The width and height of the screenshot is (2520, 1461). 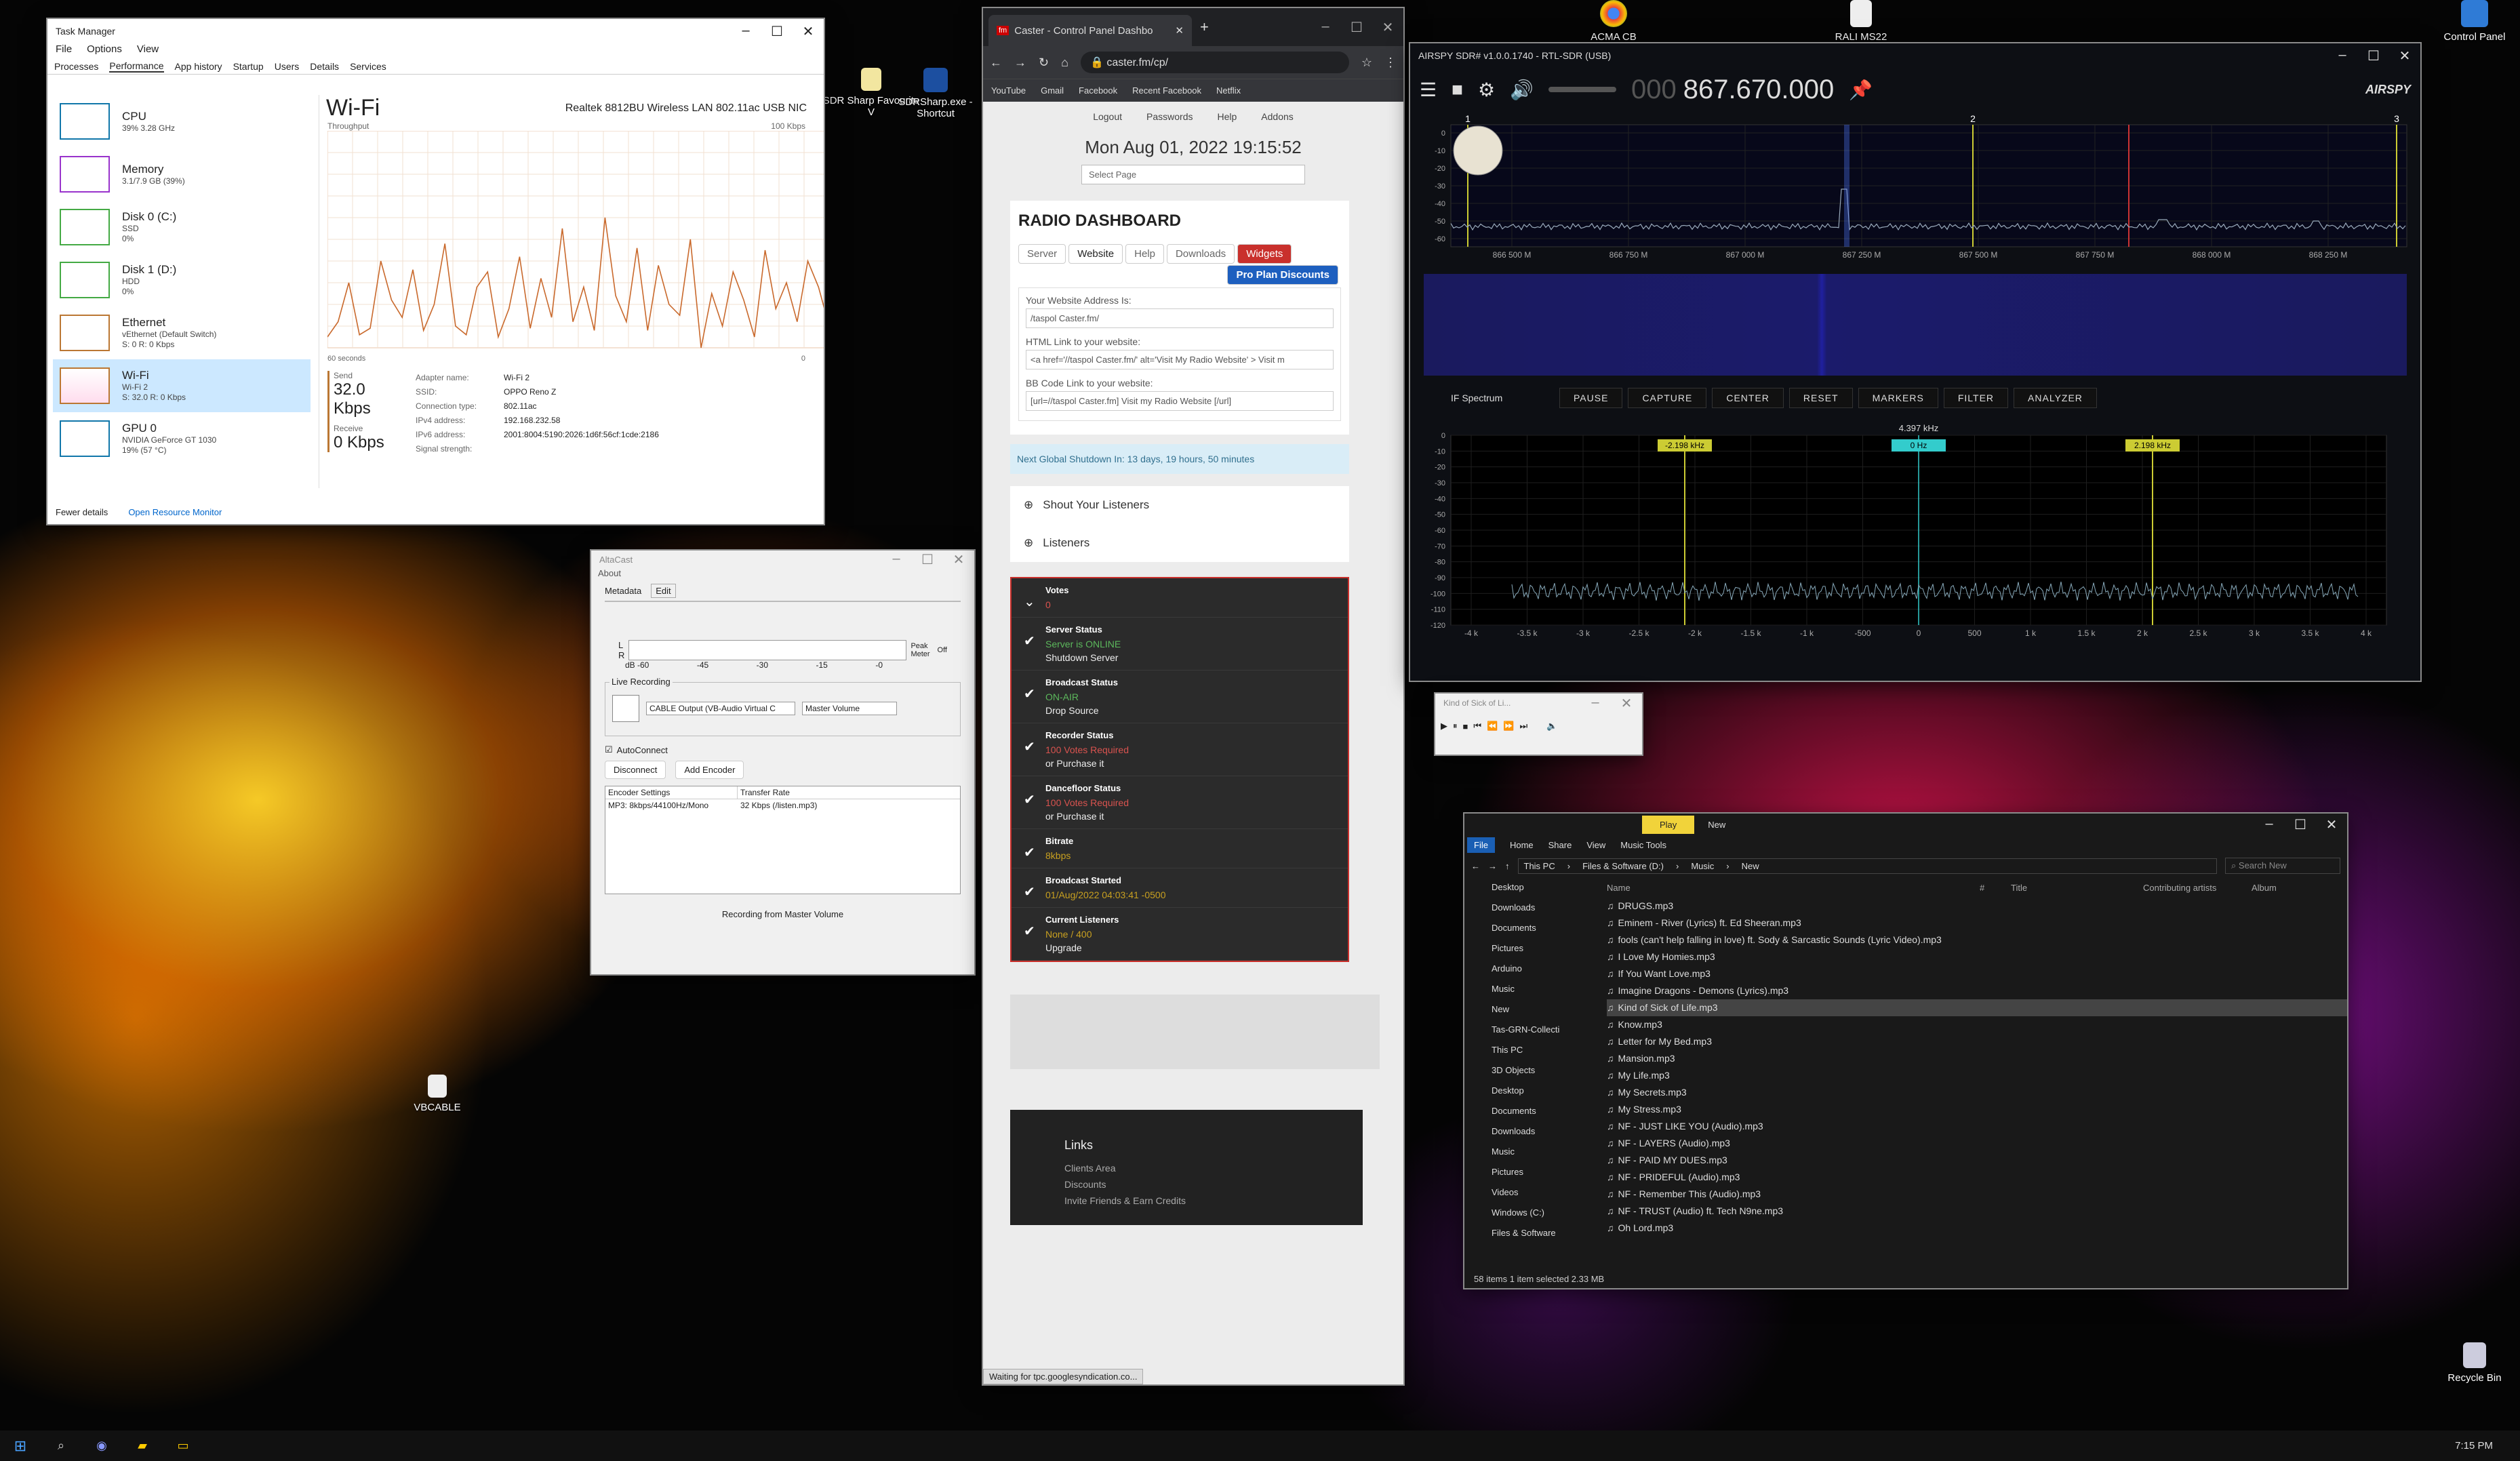 I want to click on bookmark-gmail: Gmail, so click(x=1052, y=90).